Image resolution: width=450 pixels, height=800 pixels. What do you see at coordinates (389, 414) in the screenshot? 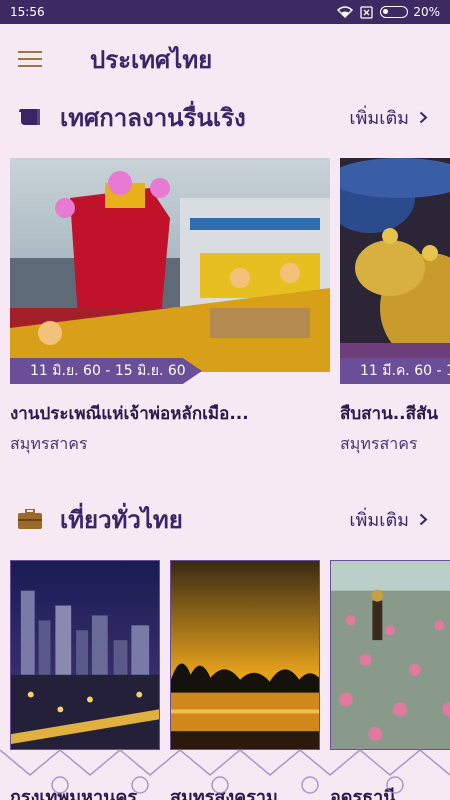
I see `festival-title: สืบสาน..สีสัน` at bounding box center [389, 414].